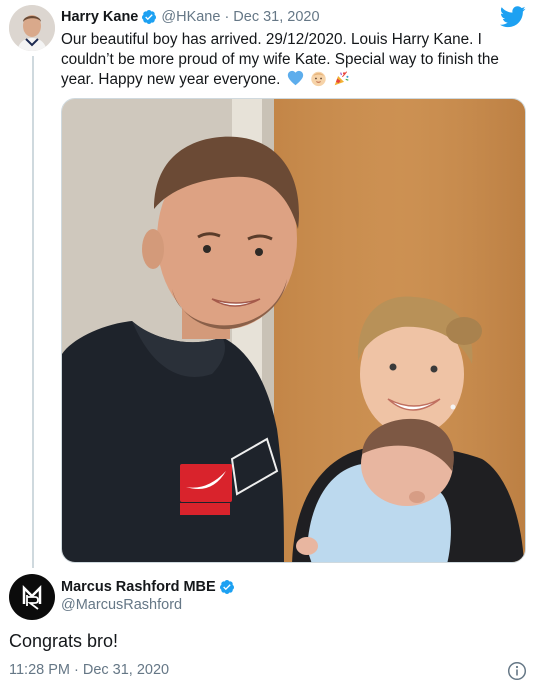 The image size is (533, 686). I want to click on reply-text: Congrats bro!, so click(64, 641).